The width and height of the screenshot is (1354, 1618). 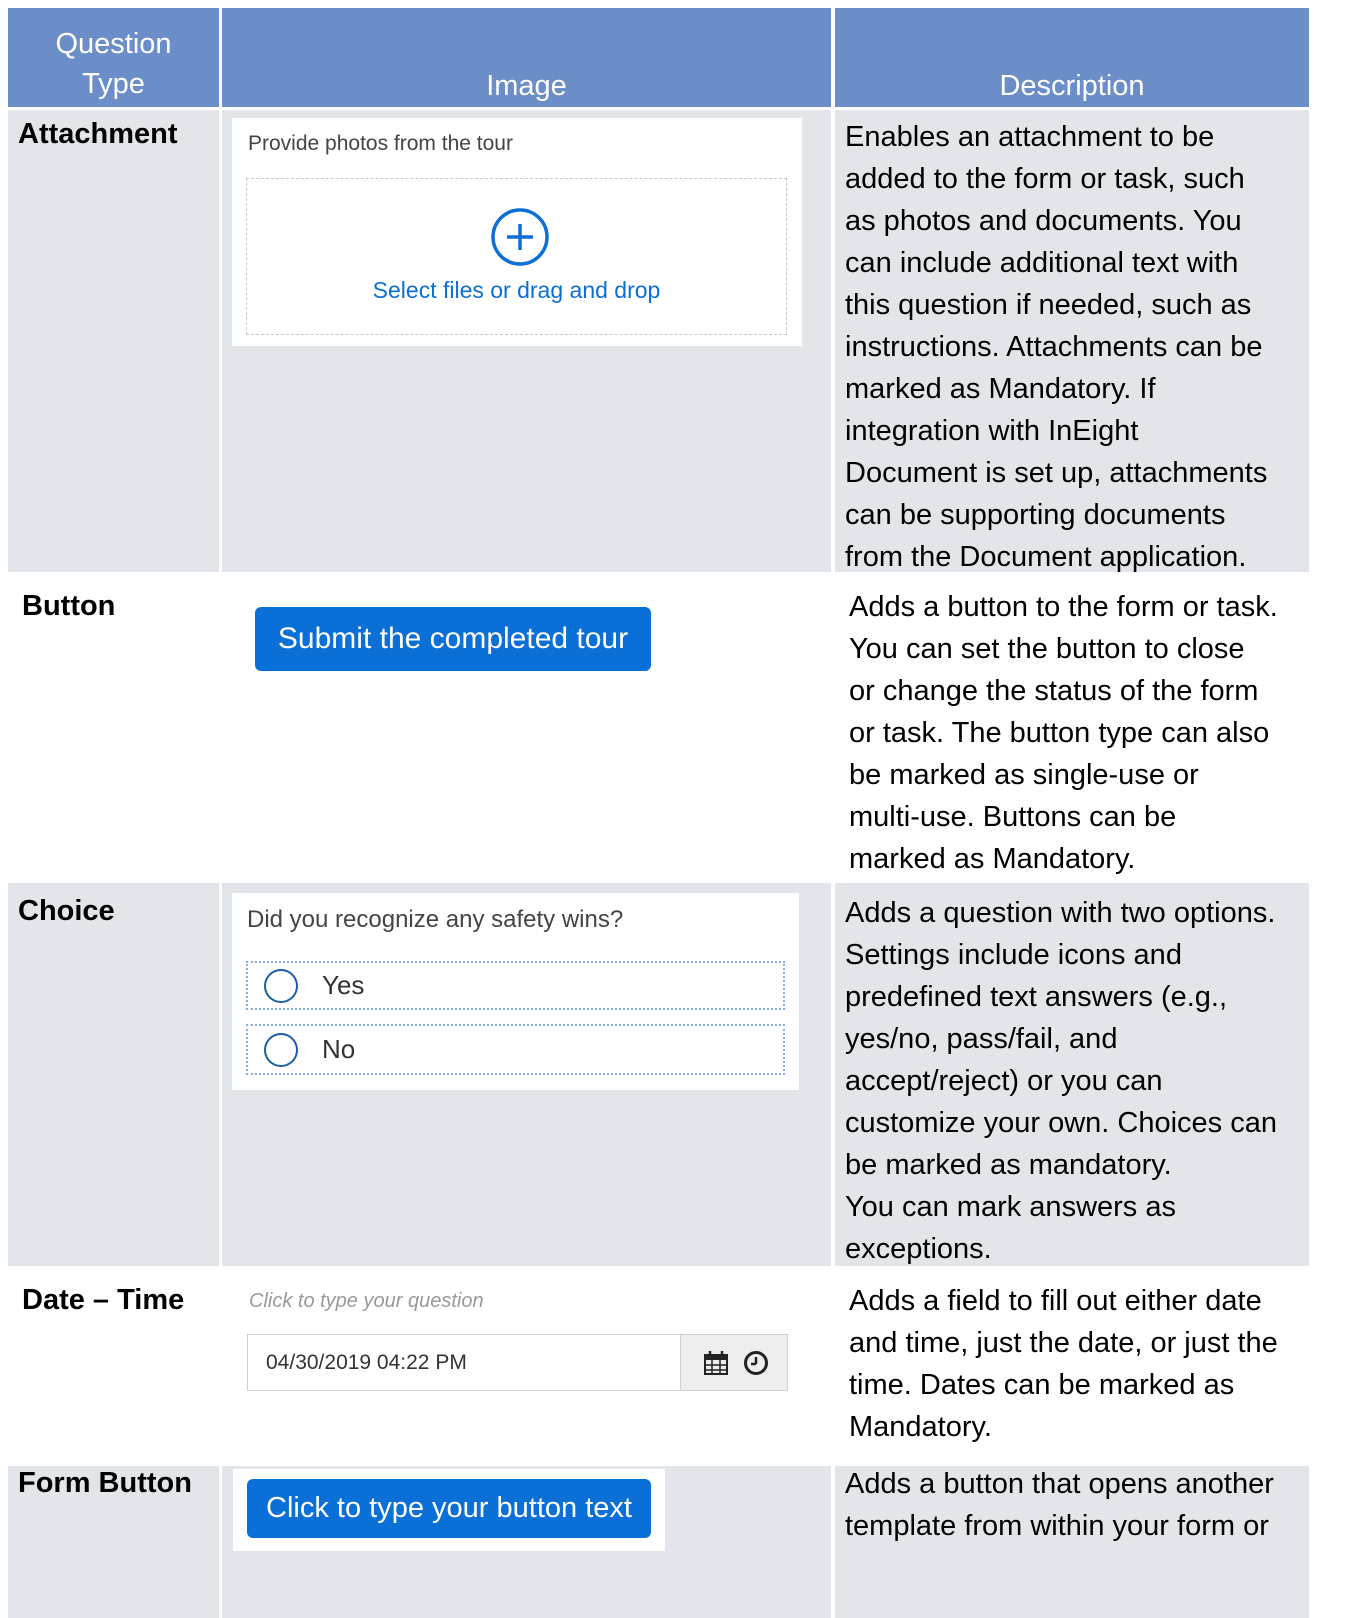 I want to click on datetime-field: 04/30/2019 04:22 PM, so click(x=517, y=1362).